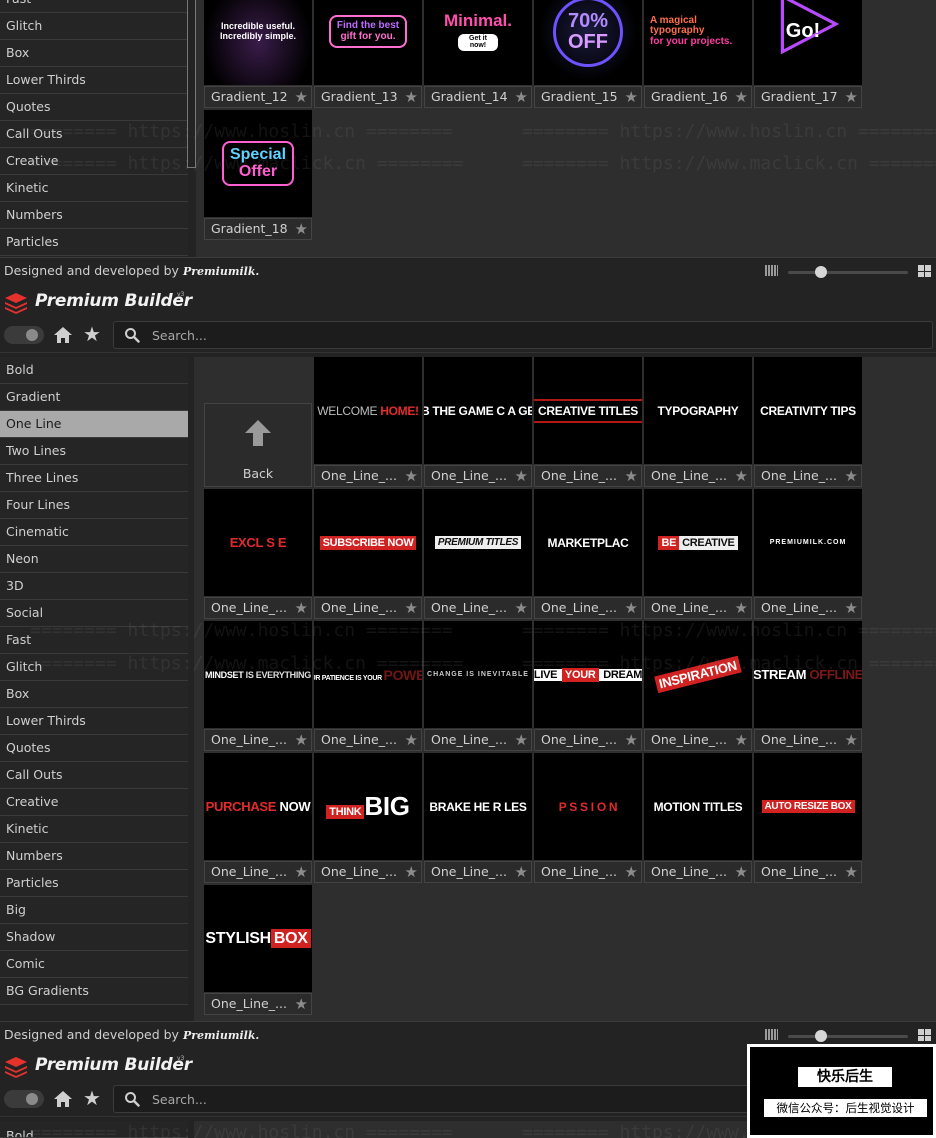 The image size is (936, 1138). What do you see at coordinates (808, 410) in the screenshot?
I see `template-thumbnail: CREATIVITY TIPS` at bounding box center [808, 410].